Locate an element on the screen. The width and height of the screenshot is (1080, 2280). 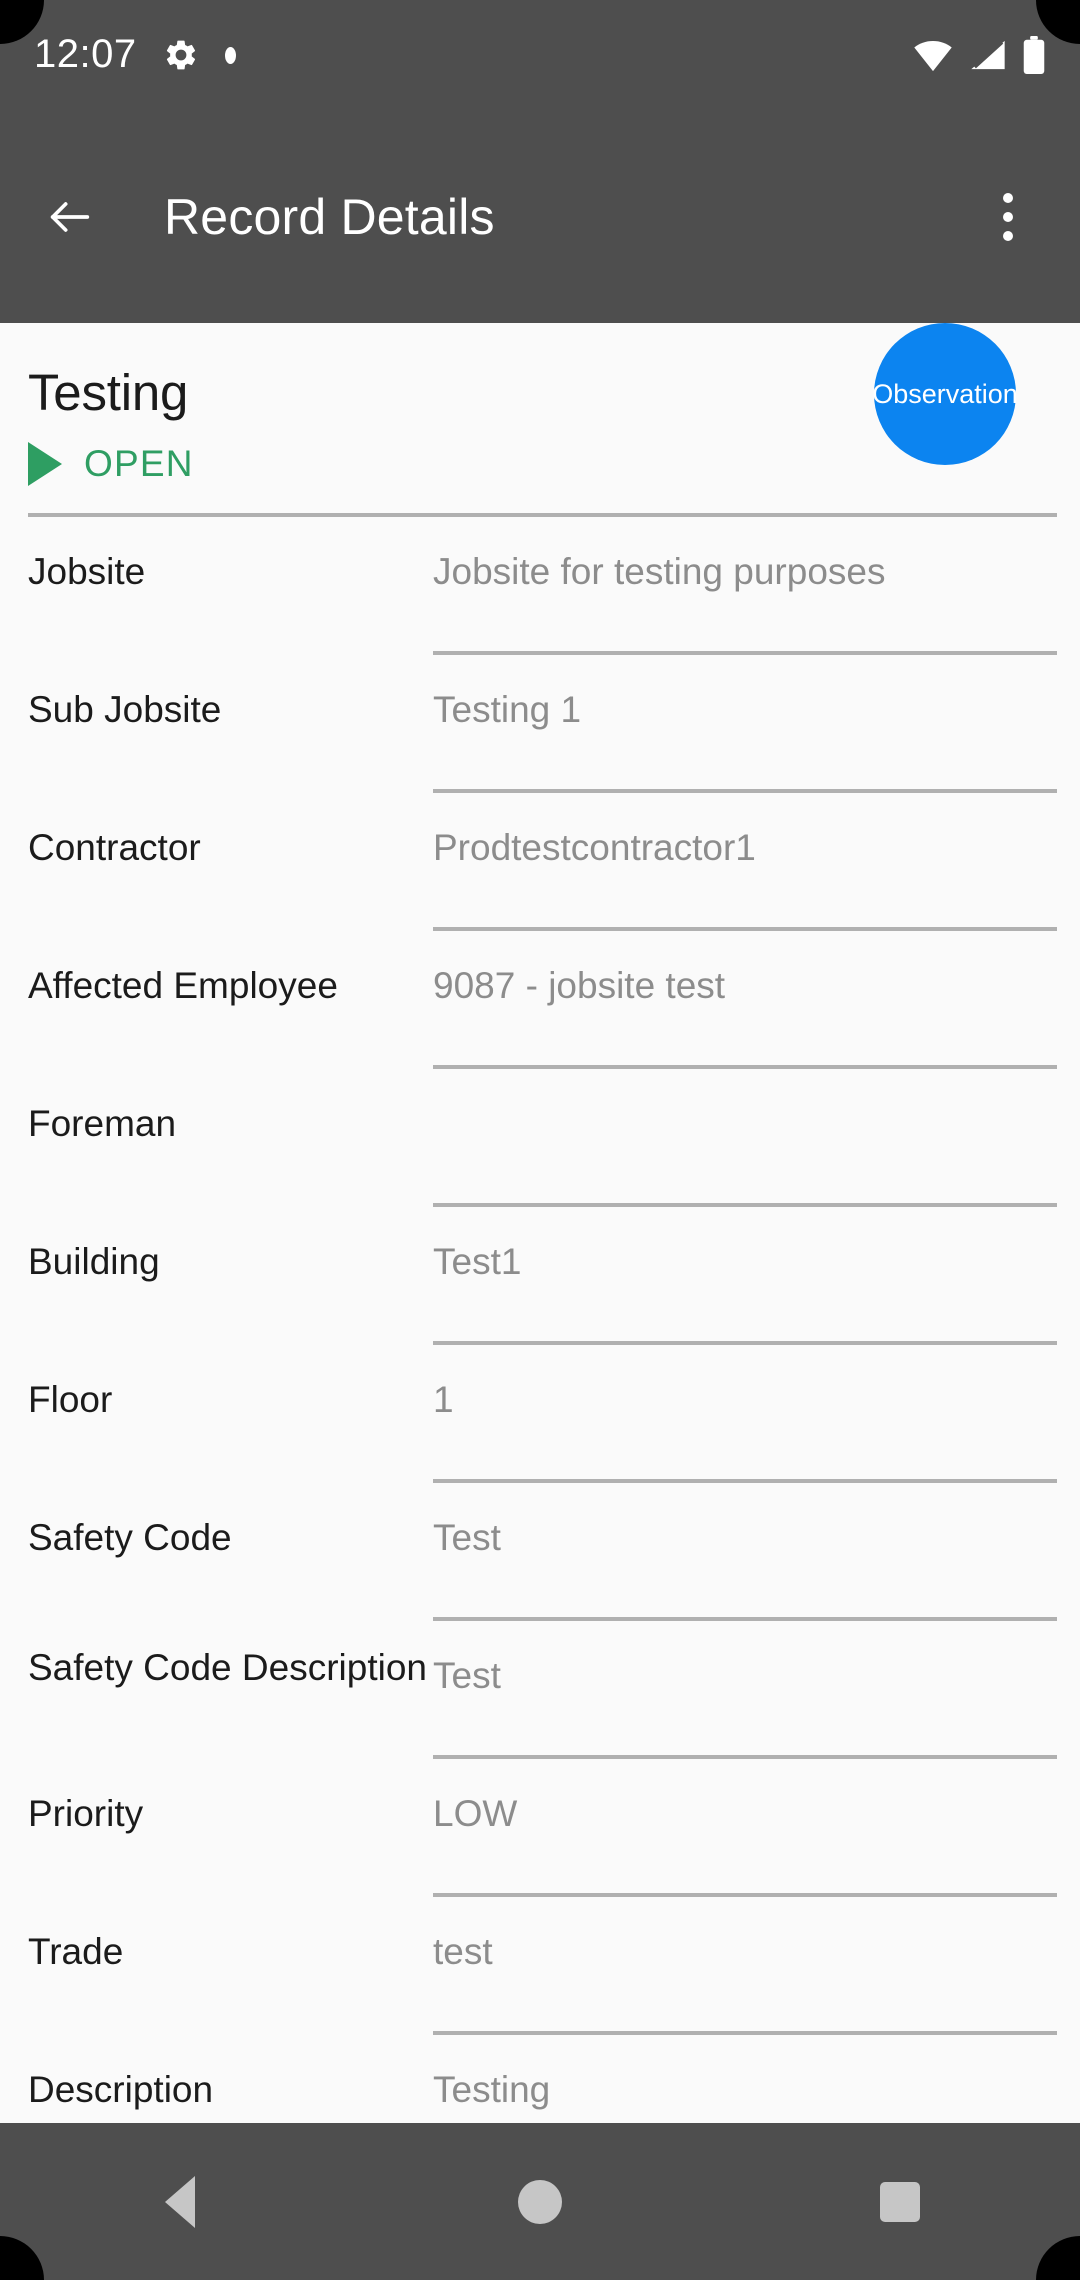
notification-dot-icon is located at coordinates (230, 55).